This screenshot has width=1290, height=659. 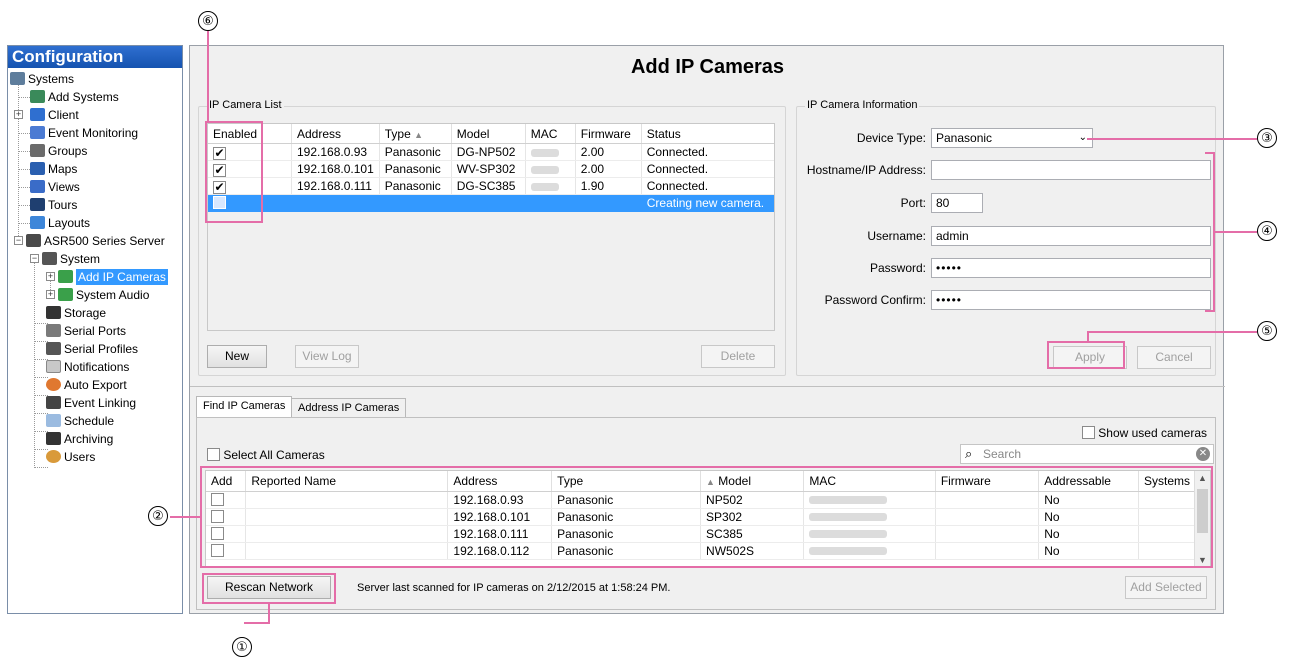 I want to click on users-icon, so click(x=53, y=456).